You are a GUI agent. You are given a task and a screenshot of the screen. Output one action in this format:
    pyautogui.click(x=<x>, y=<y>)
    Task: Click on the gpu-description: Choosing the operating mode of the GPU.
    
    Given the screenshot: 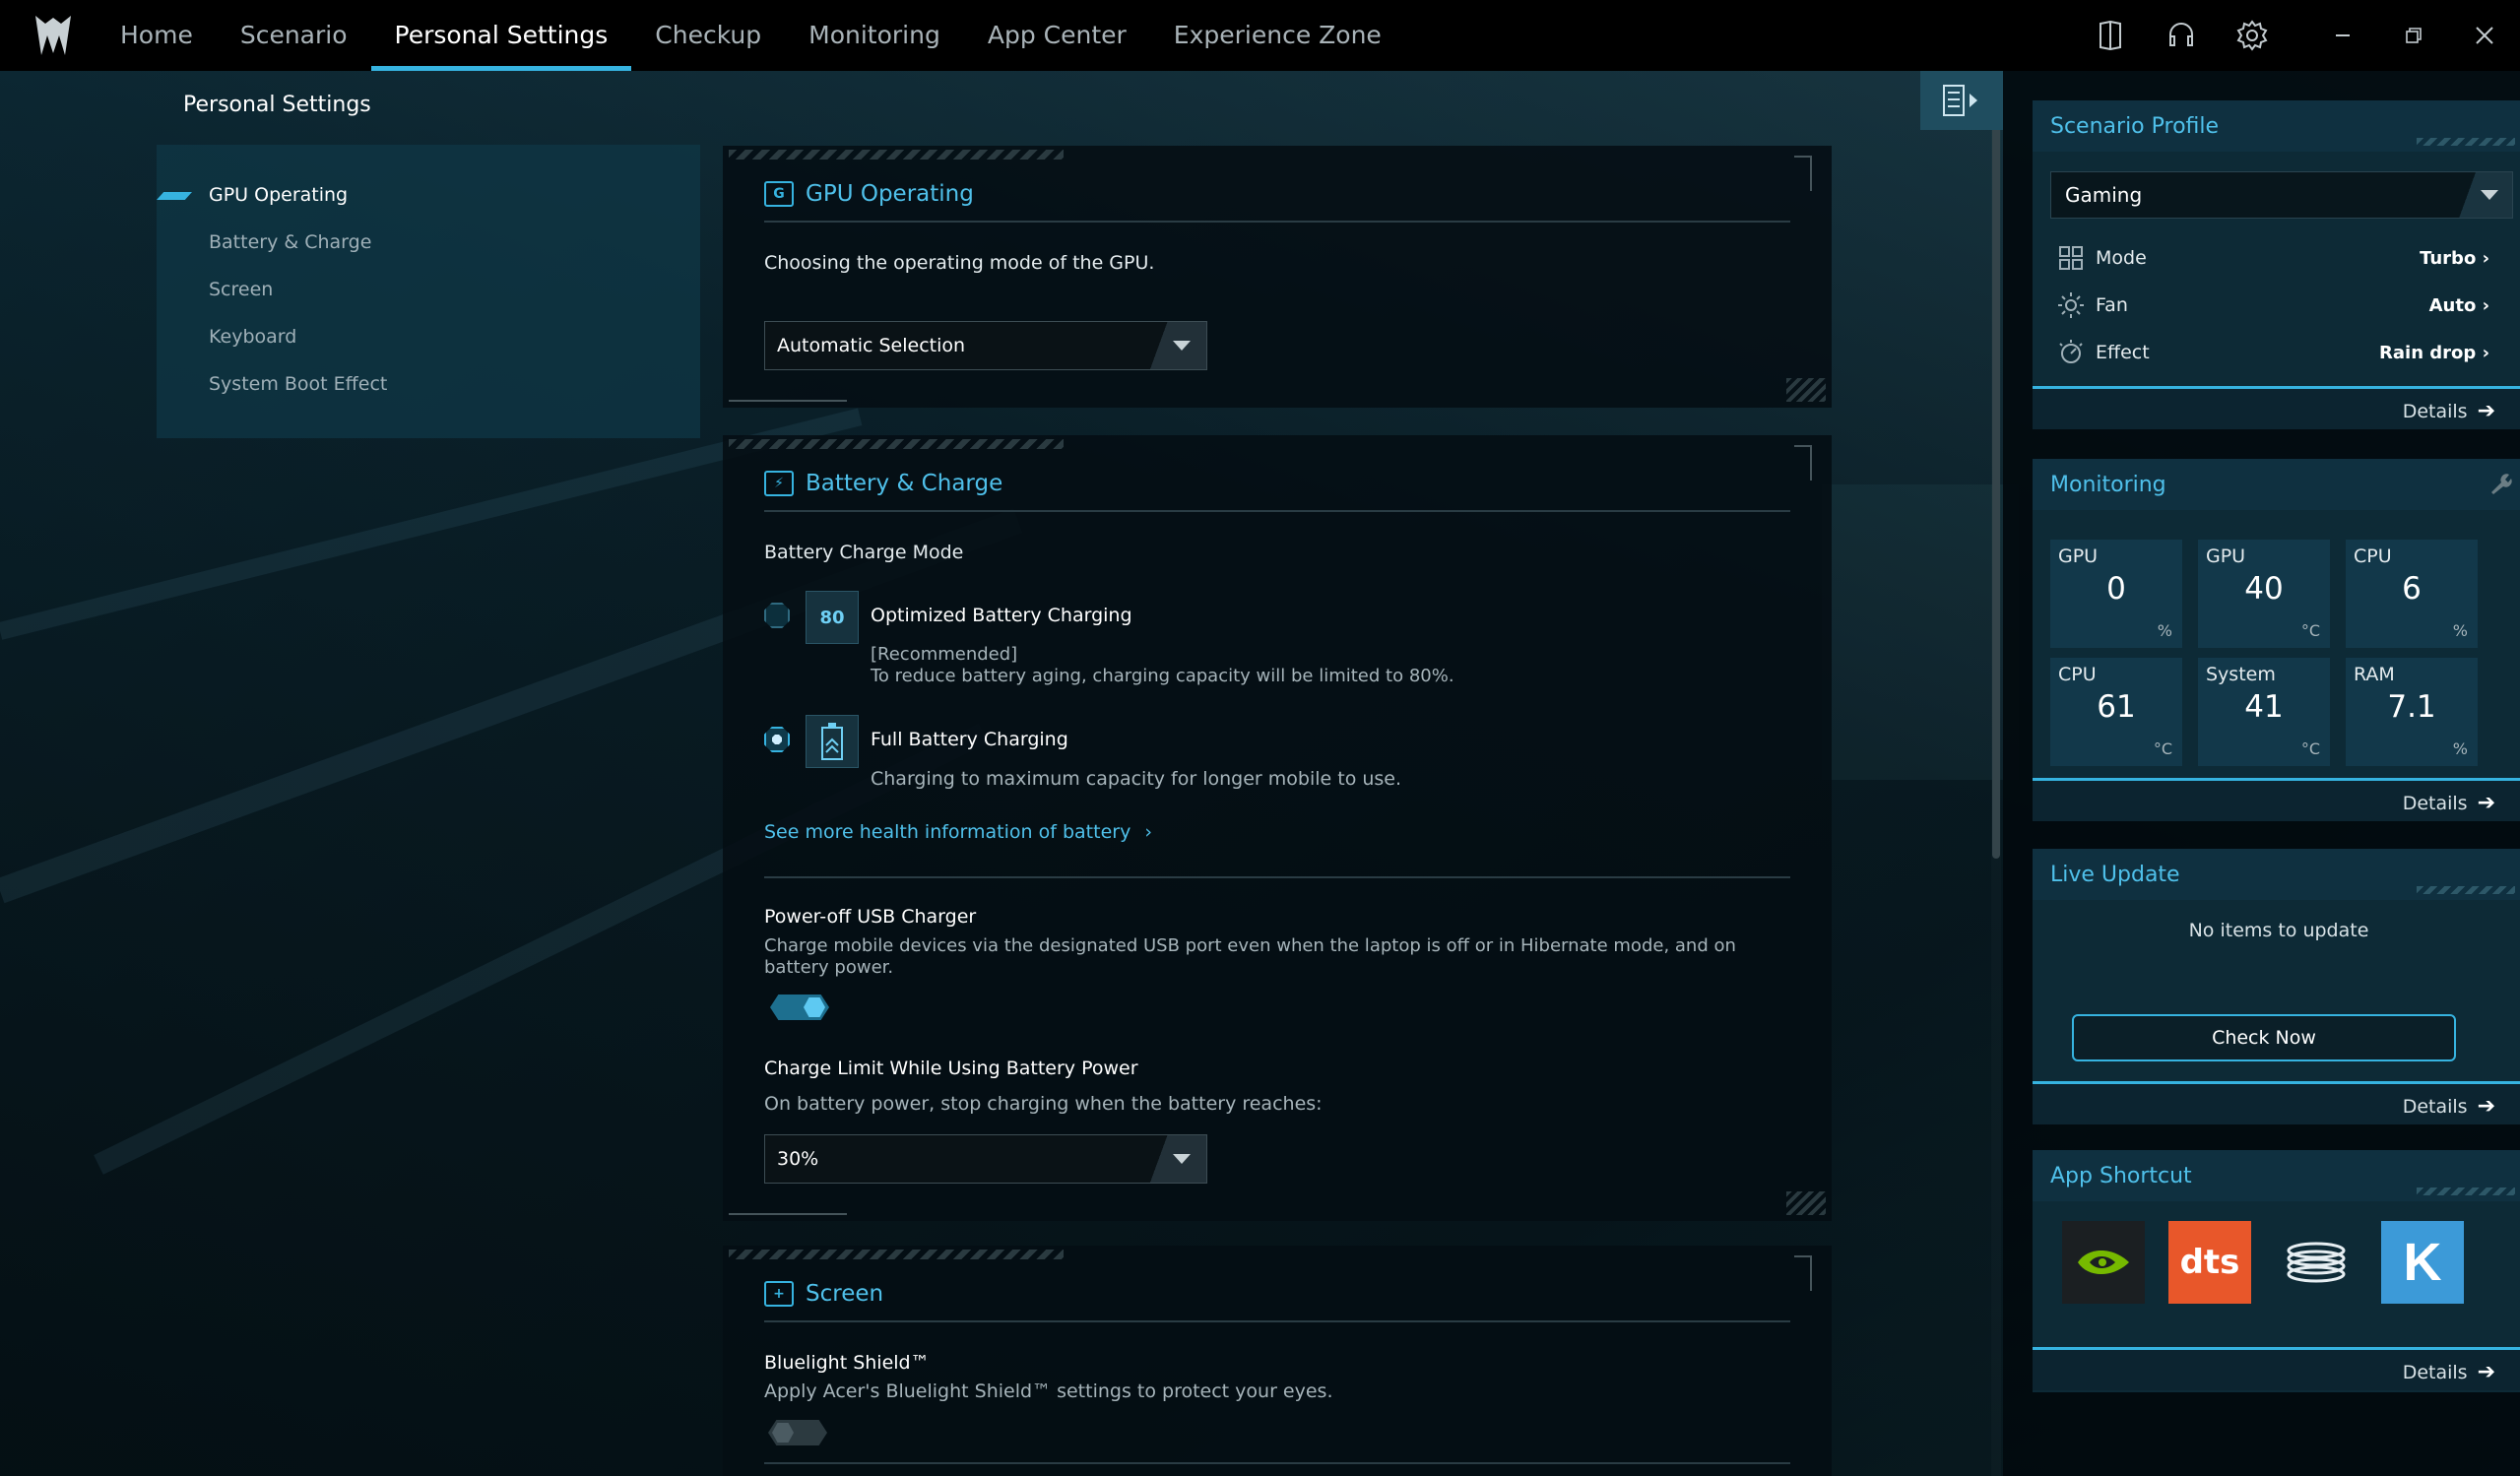 What is the action you would take?
    pyautogui.click(x=959, y=263)
    